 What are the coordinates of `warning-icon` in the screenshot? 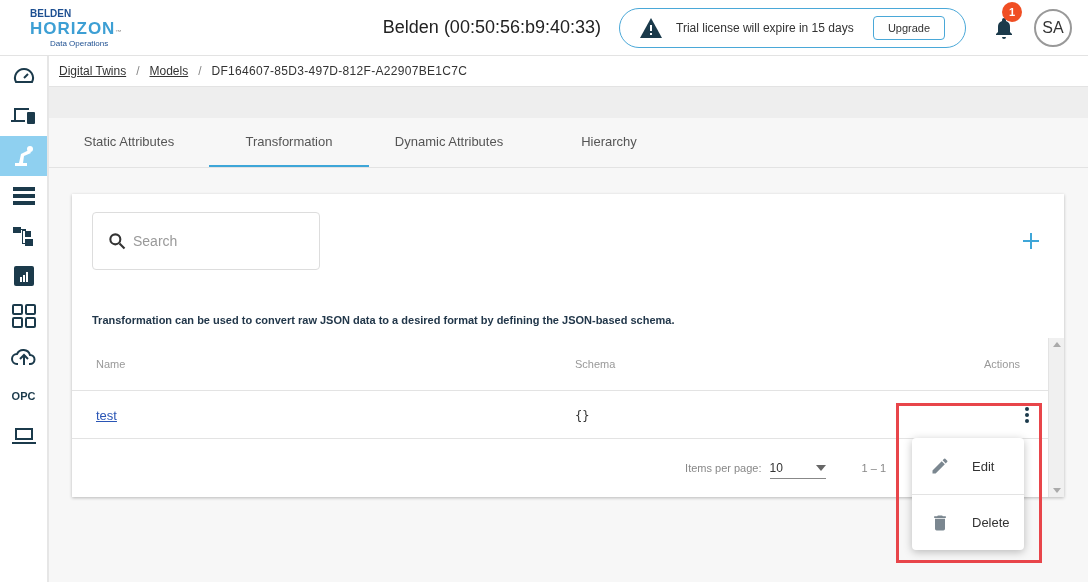 It's located at (651, 27).